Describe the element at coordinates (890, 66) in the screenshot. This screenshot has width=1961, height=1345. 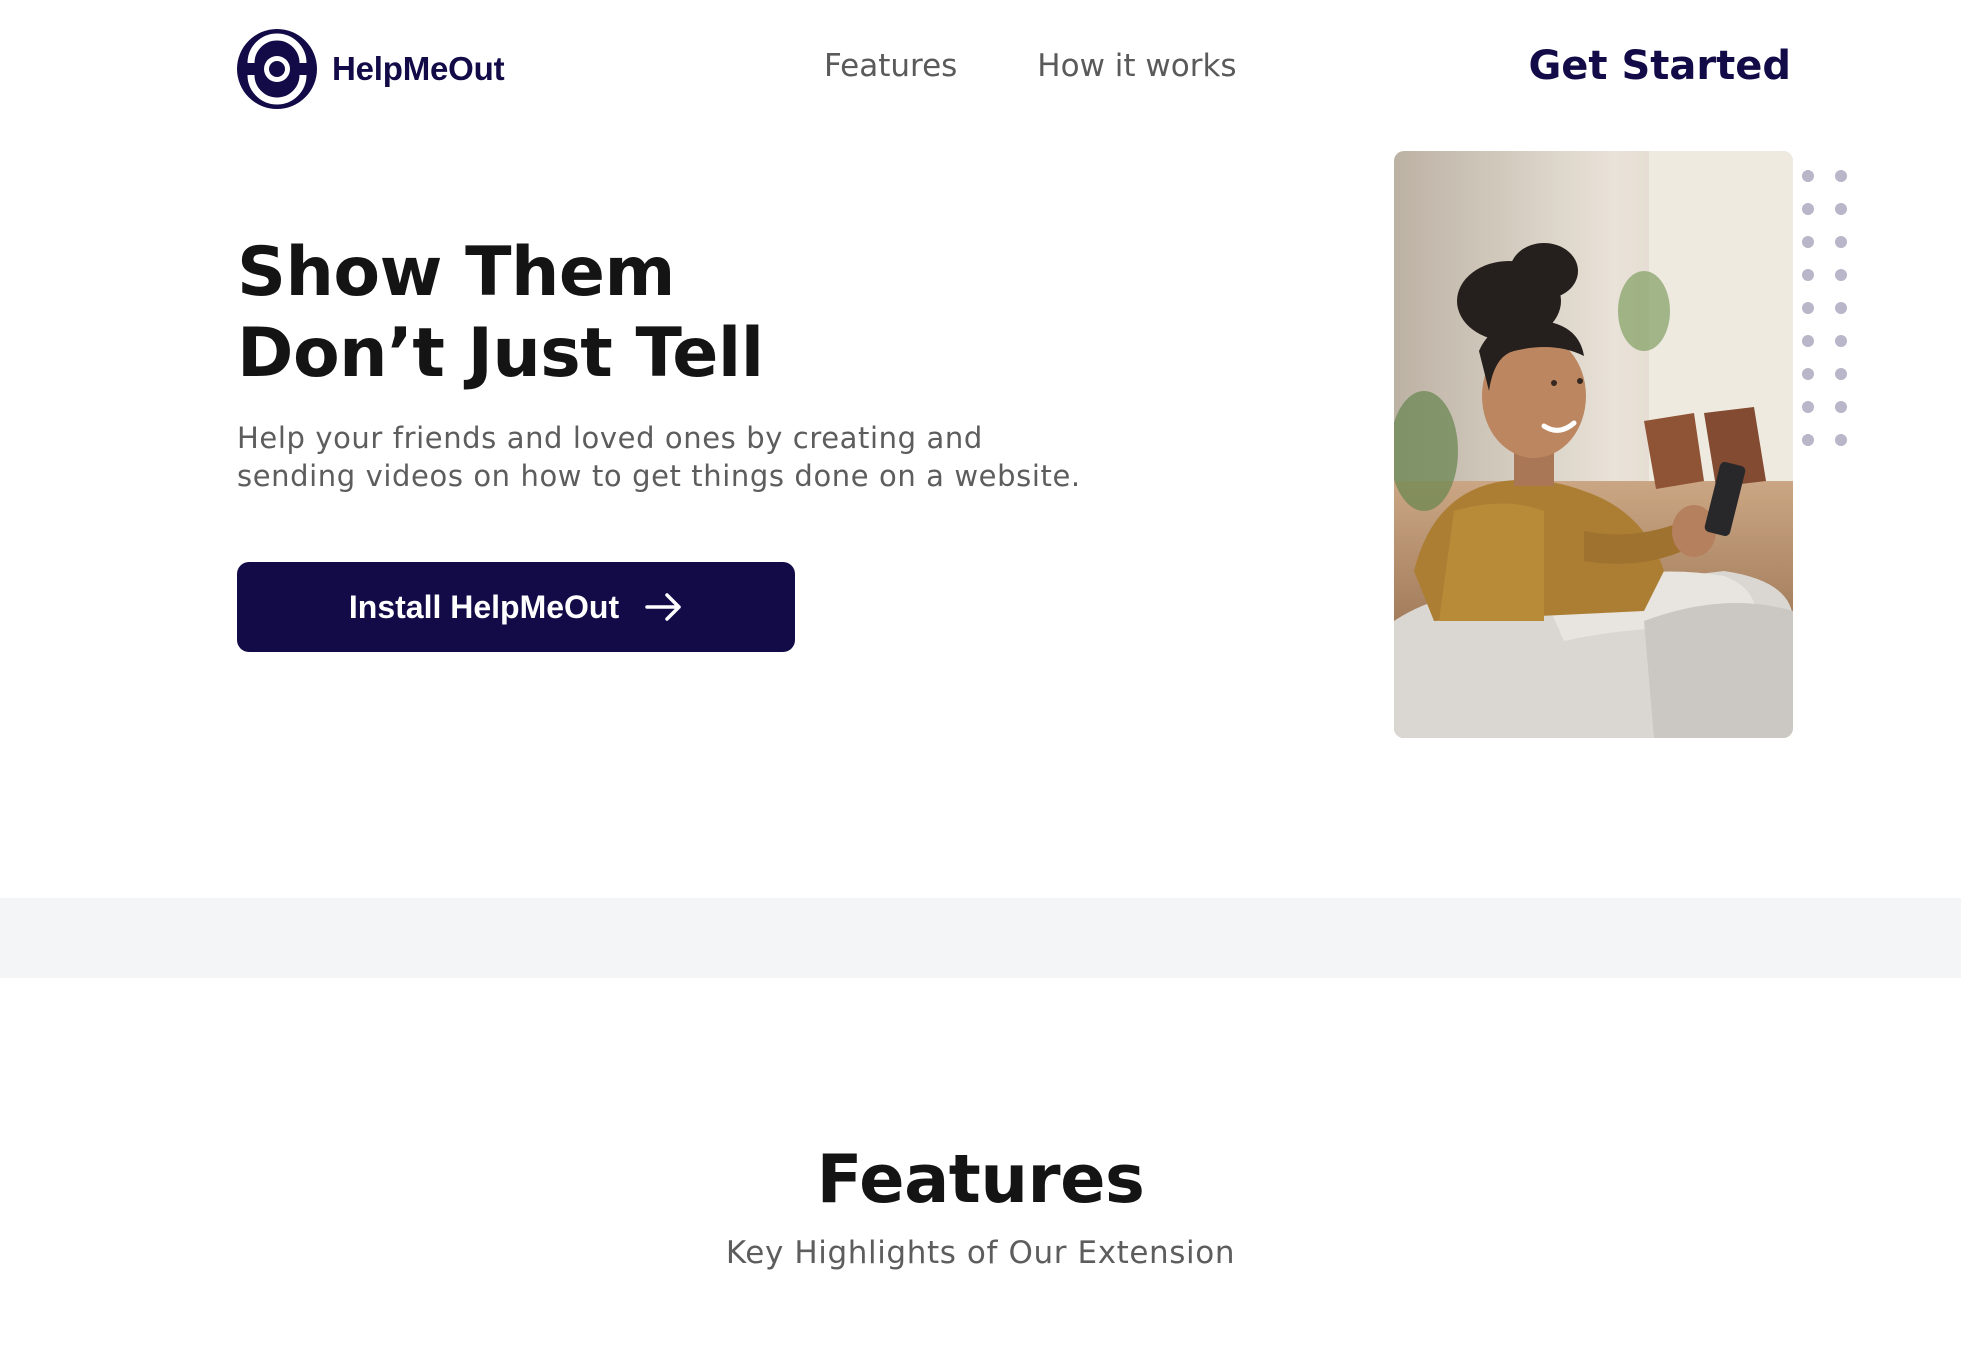
I see `nav-link-features: Features` at that location.